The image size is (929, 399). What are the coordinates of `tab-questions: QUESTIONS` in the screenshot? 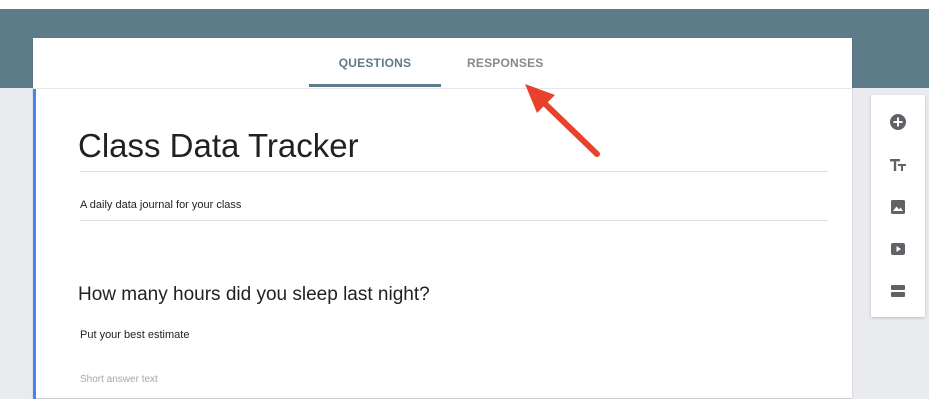 It's located at (375, 63).